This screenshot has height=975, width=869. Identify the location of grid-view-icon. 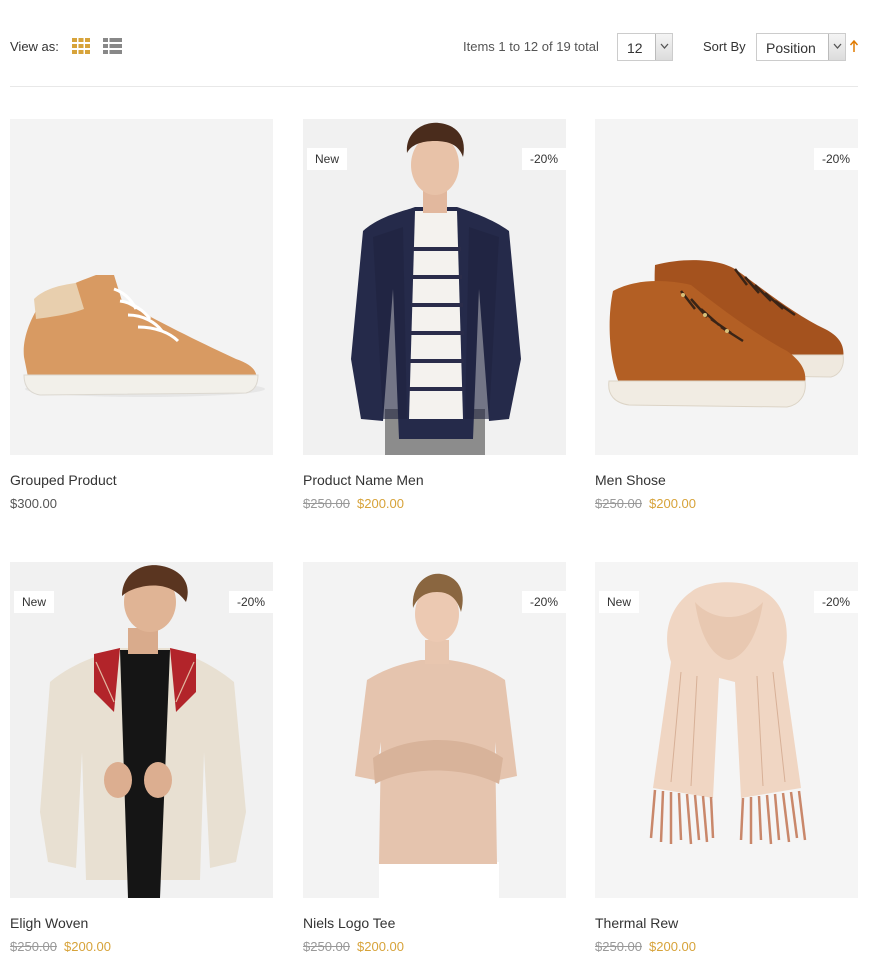
(81, 46).